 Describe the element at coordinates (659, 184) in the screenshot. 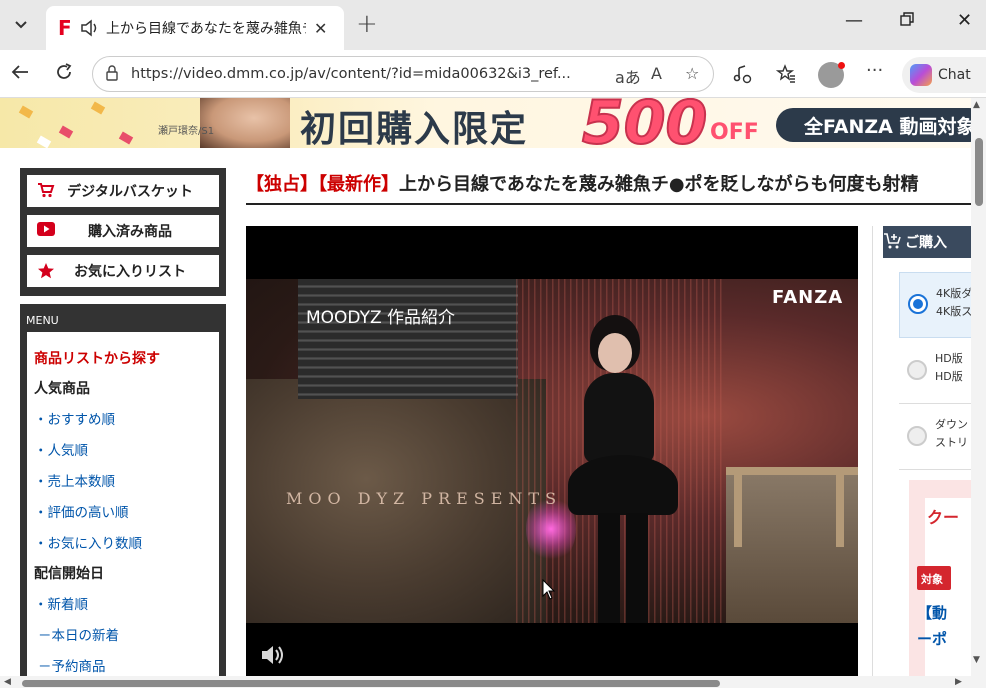

I see `title-text: 上から目線であなたを蔑み雑魚チ●ポを貶しながらも何度も射精` at that location.